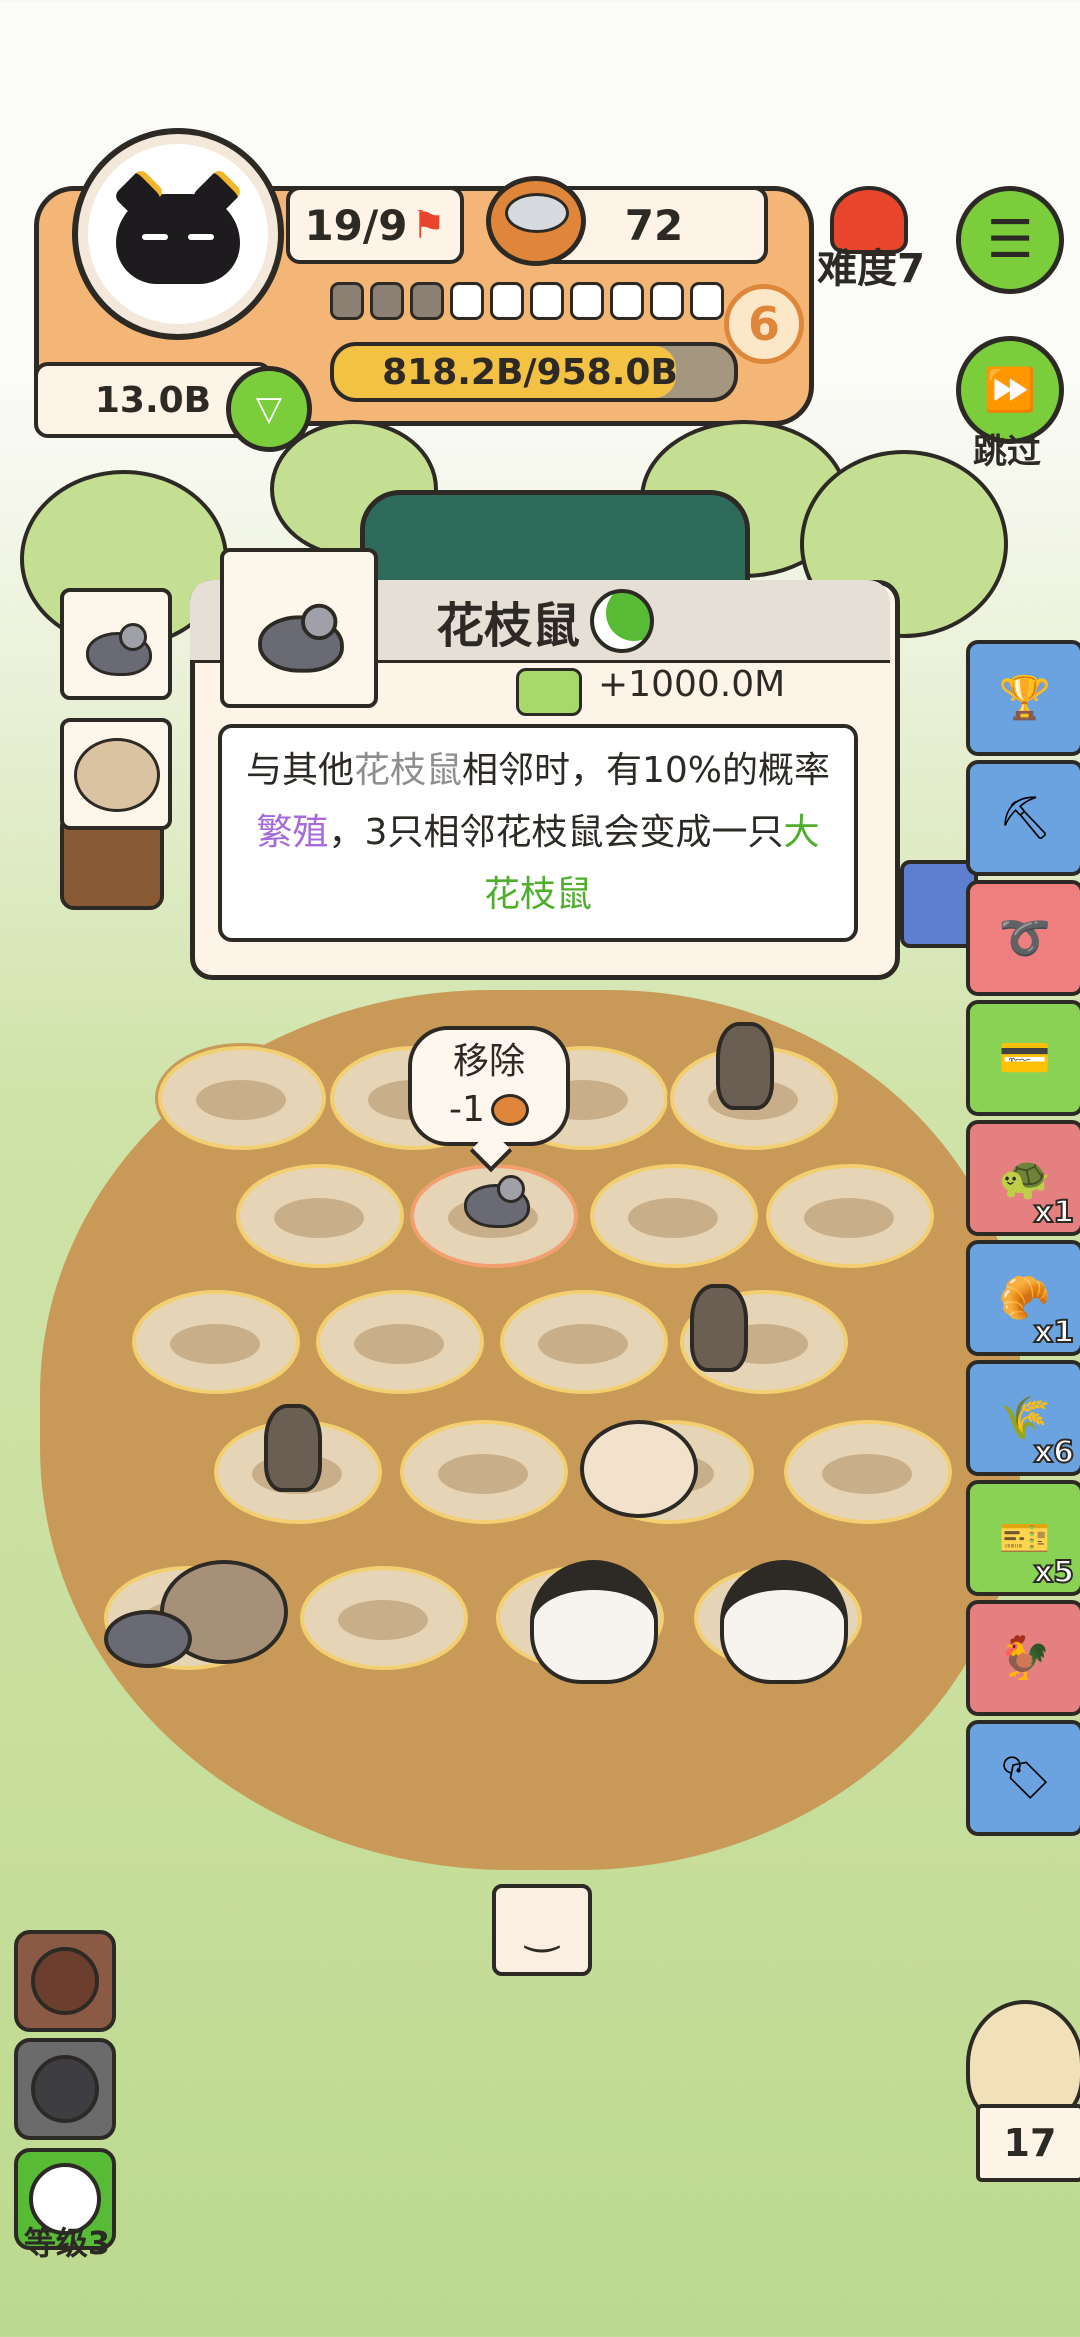 The height and width of the screenshot is (2337, 1080). What do you see at coordinates (622, 621) in the screenshot?
I see `green-blob-icon` at bounding box center [622, 621].